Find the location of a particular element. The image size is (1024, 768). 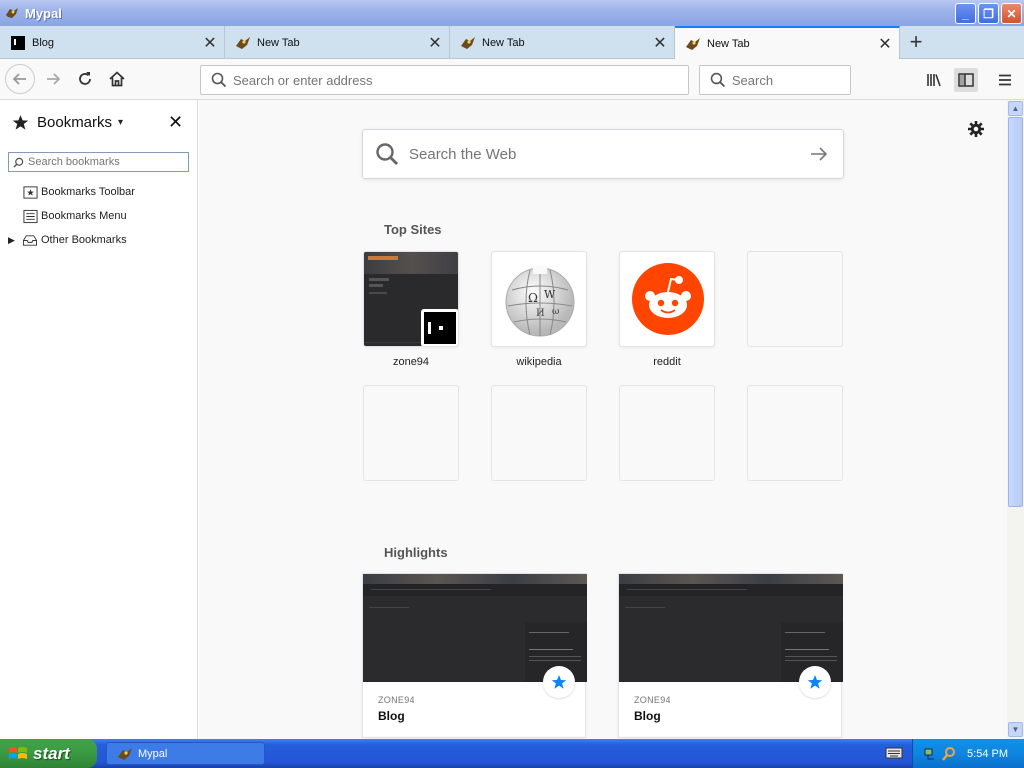

tab-title: Blog is located at coordinates (43, 42).